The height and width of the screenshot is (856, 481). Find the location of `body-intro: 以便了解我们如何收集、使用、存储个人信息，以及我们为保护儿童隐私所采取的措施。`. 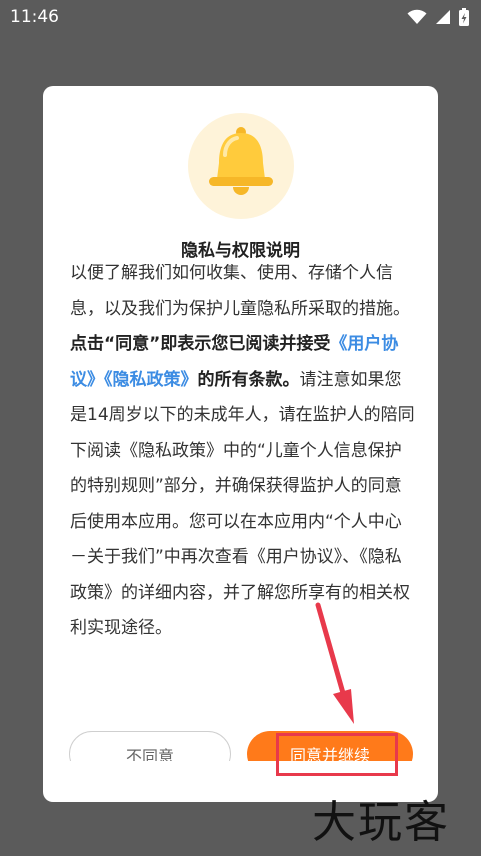

body-intro: 以便了解我们如何收集、使用、存储个人信息，以及我们为保护儿童隐私所采取的措施。 is located at coordinates (240, 291).